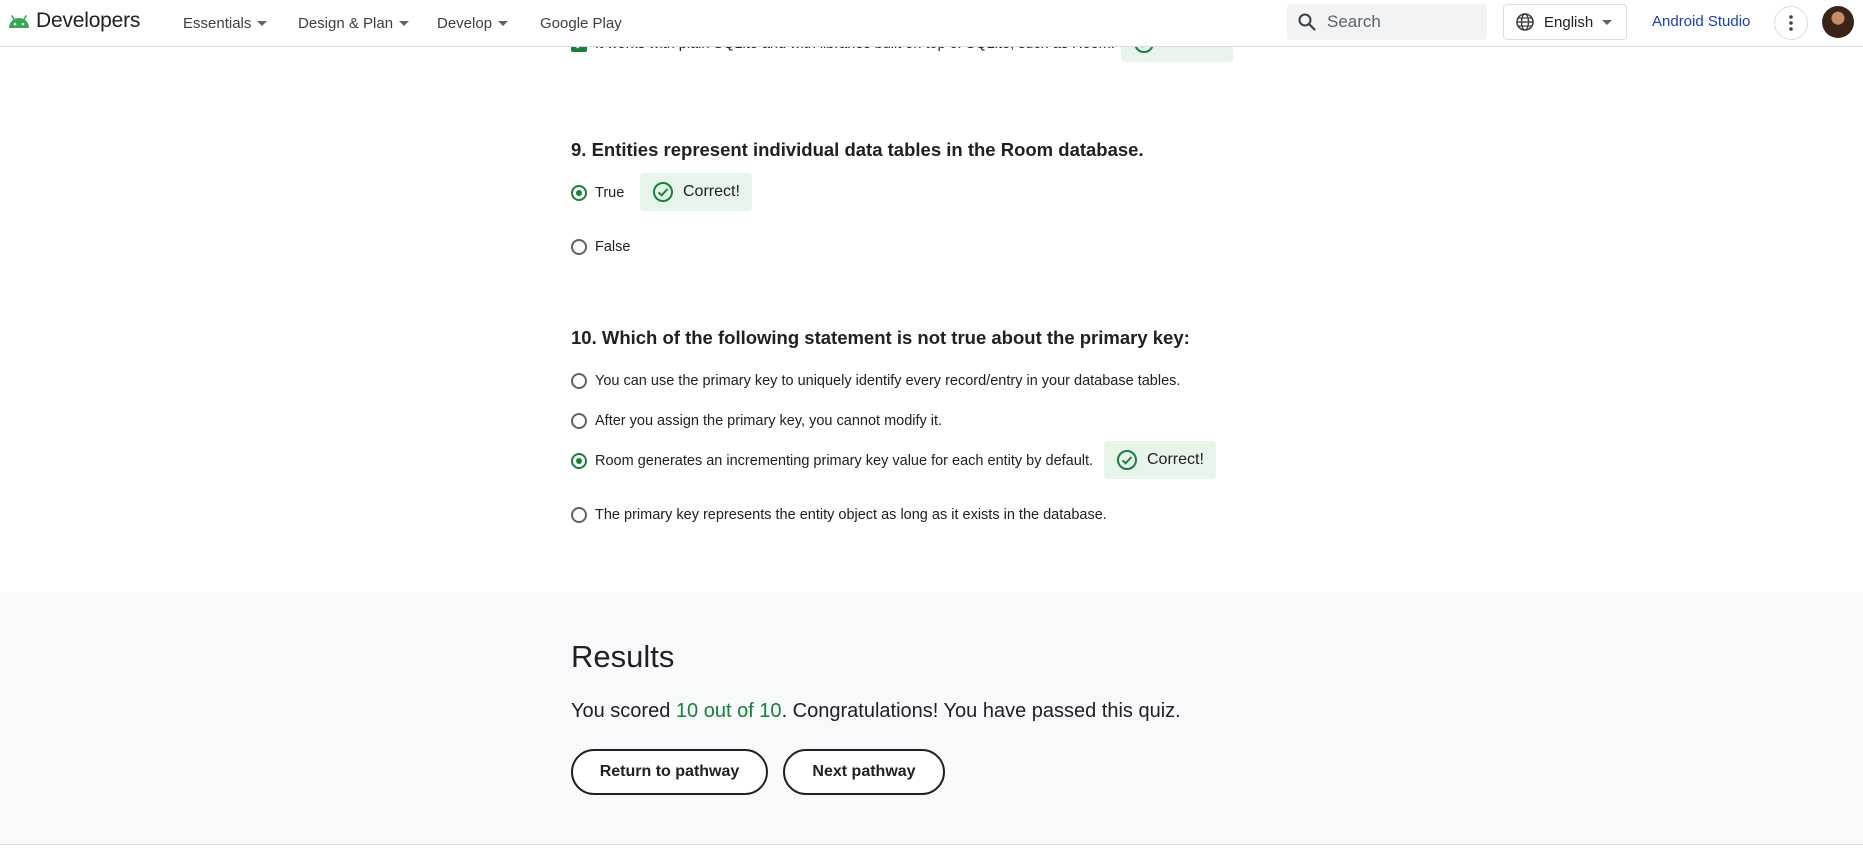 This screenshot has height=849, width=1863. What do you see at coordinates (613, 247) in the screenshot?
I see `q9-option-false-label: False` at bounding box center [613, 247].